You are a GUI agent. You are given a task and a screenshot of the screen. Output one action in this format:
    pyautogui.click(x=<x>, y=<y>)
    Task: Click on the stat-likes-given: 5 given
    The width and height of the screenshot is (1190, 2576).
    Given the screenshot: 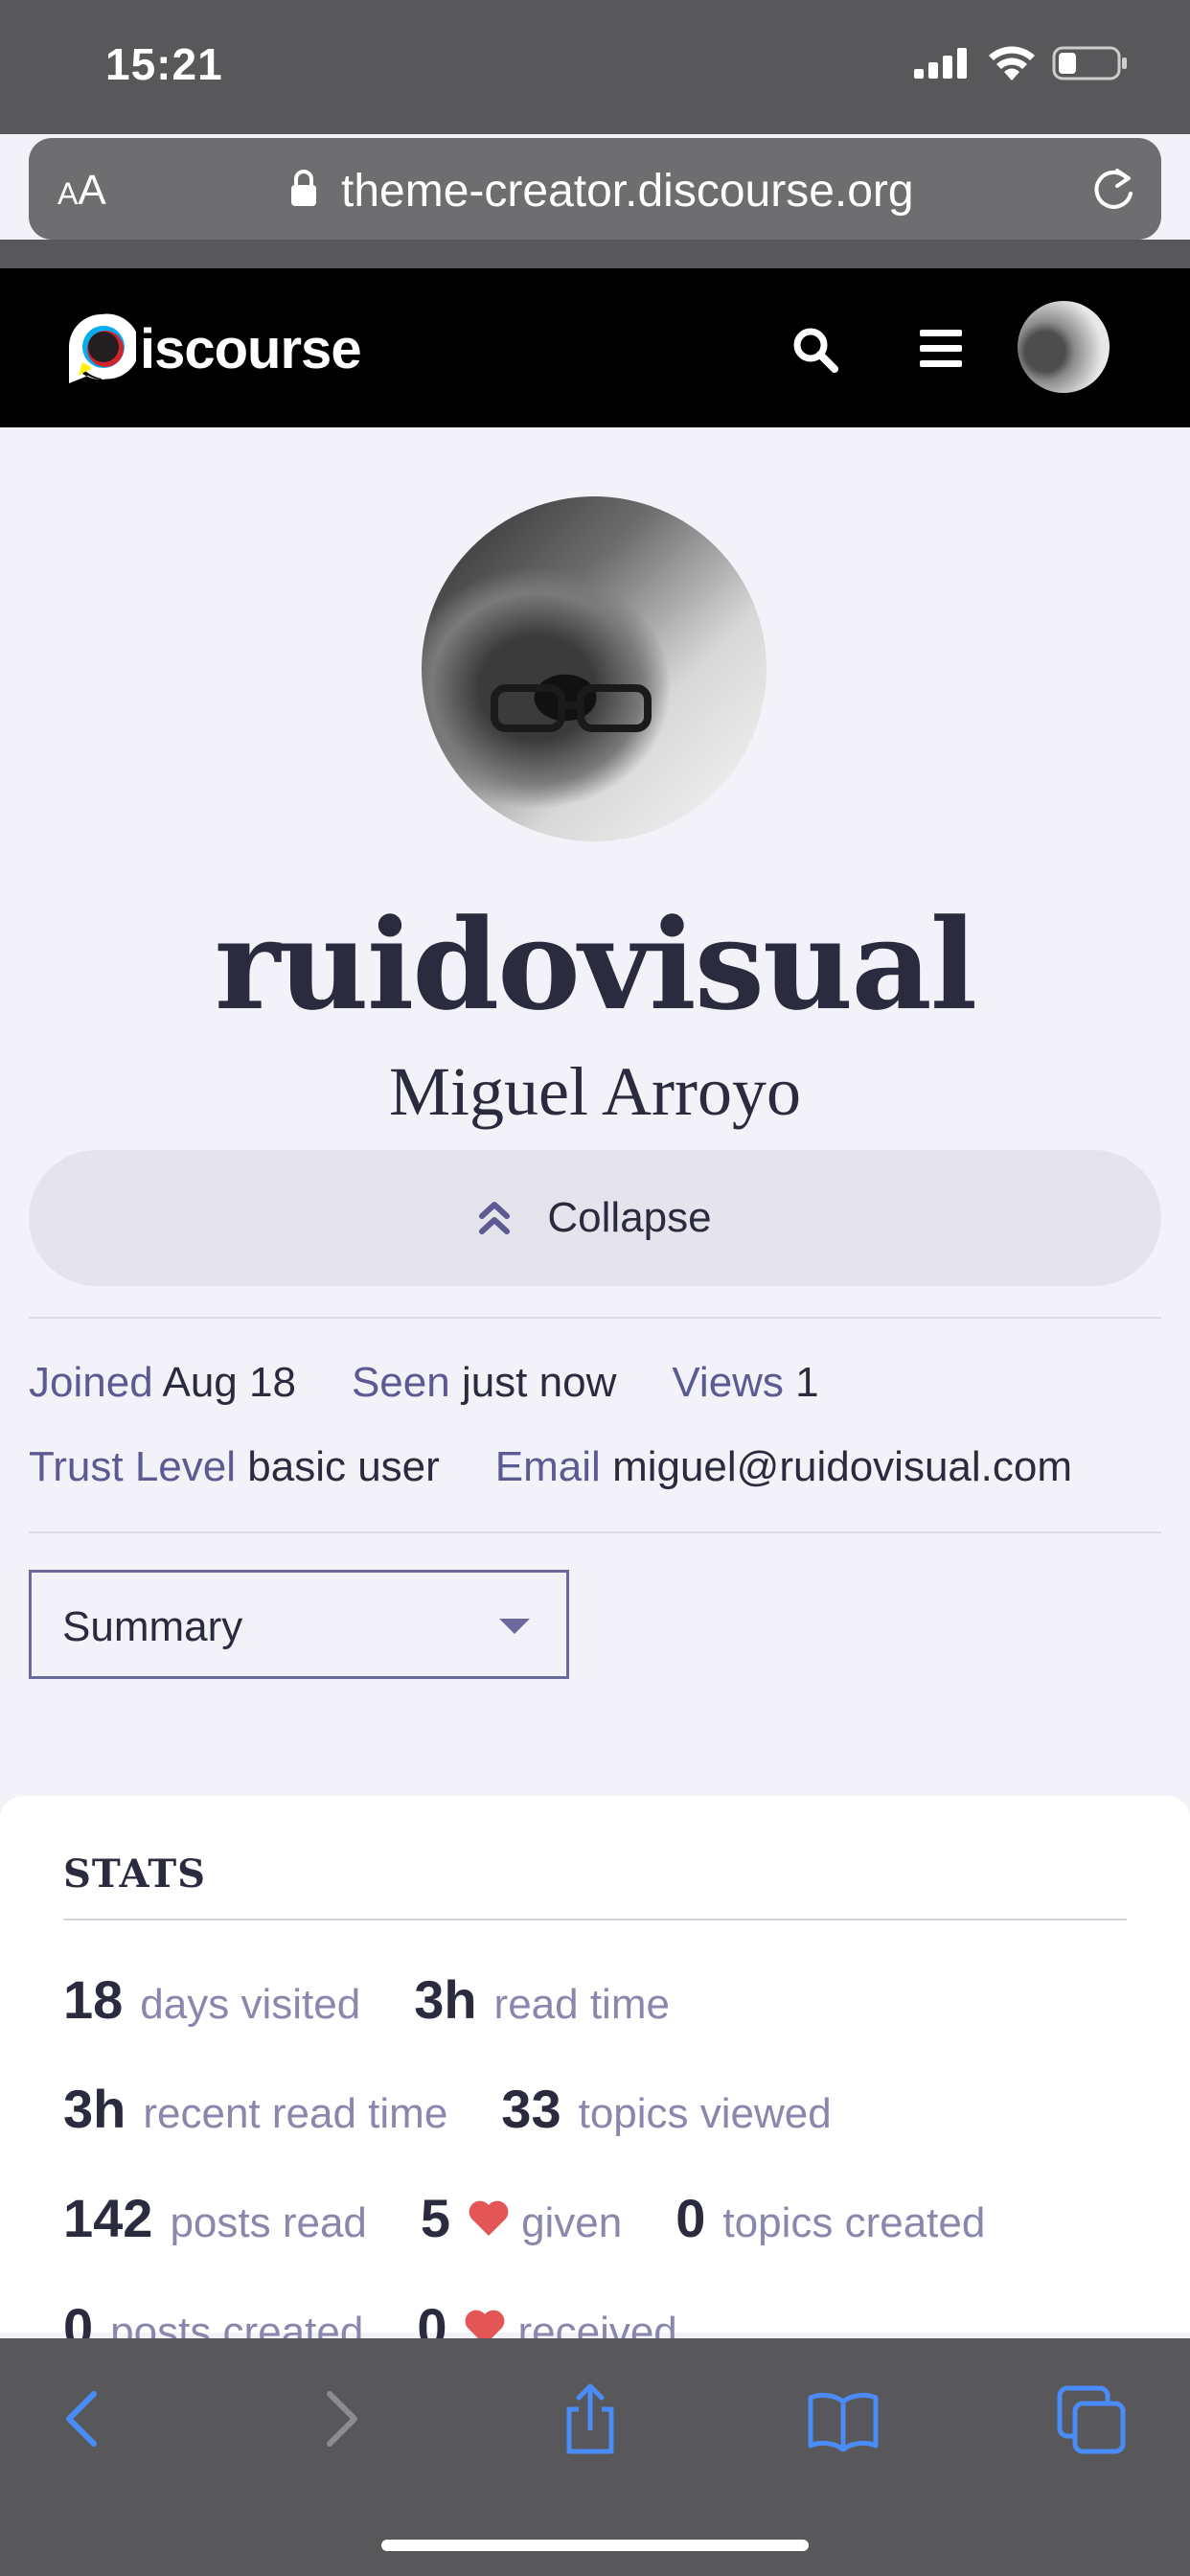 What is the action you would take?
    pyautogui.click(x=522, y=2218)
    